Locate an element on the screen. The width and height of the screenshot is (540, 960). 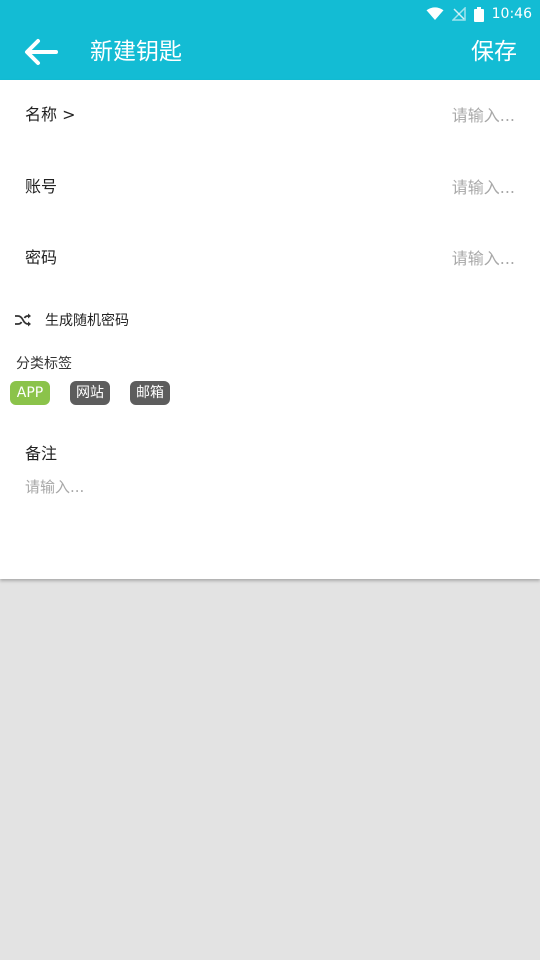
tag-website: 网站 is located at coordinates (90, 393).